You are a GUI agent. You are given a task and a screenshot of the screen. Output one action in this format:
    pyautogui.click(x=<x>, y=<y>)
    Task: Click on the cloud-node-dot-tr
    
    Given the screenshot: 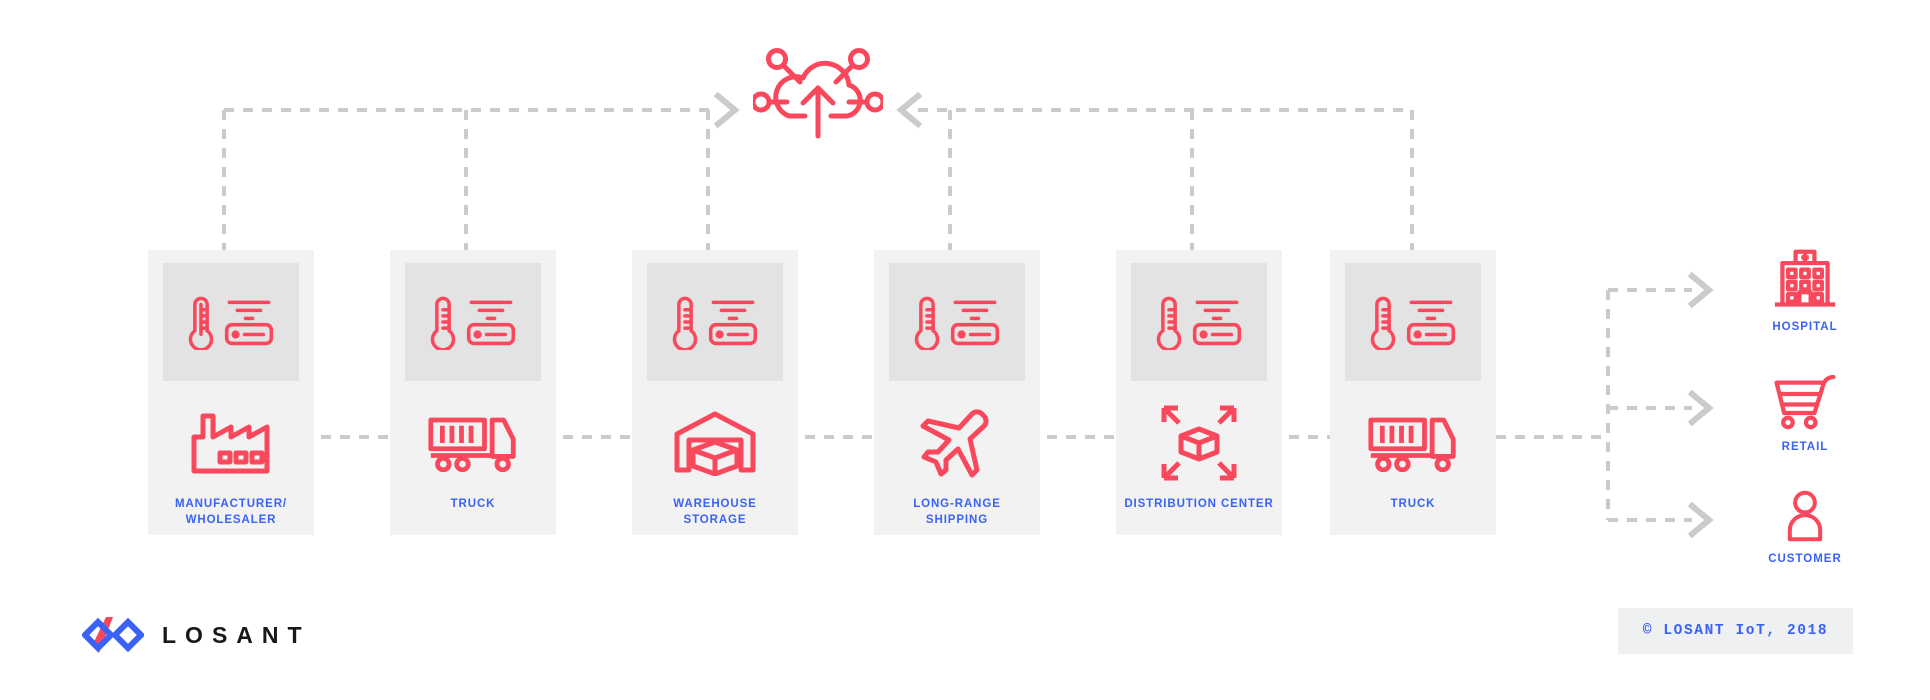 What is the action you would take?
    pyautogui.click(x=859, y=59)
    